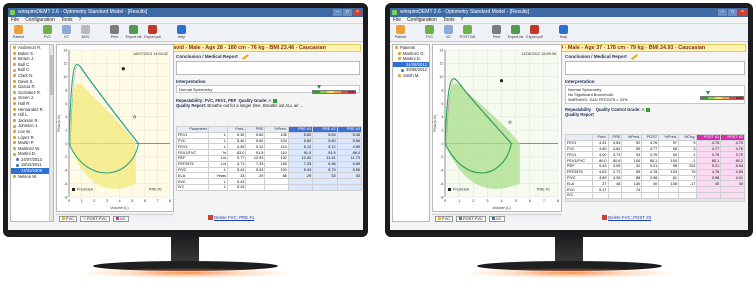  What do you see at coordinates (473, 201) in the screenshot?
I see `x-tick-label: 2` at bounding box center [473, 201].